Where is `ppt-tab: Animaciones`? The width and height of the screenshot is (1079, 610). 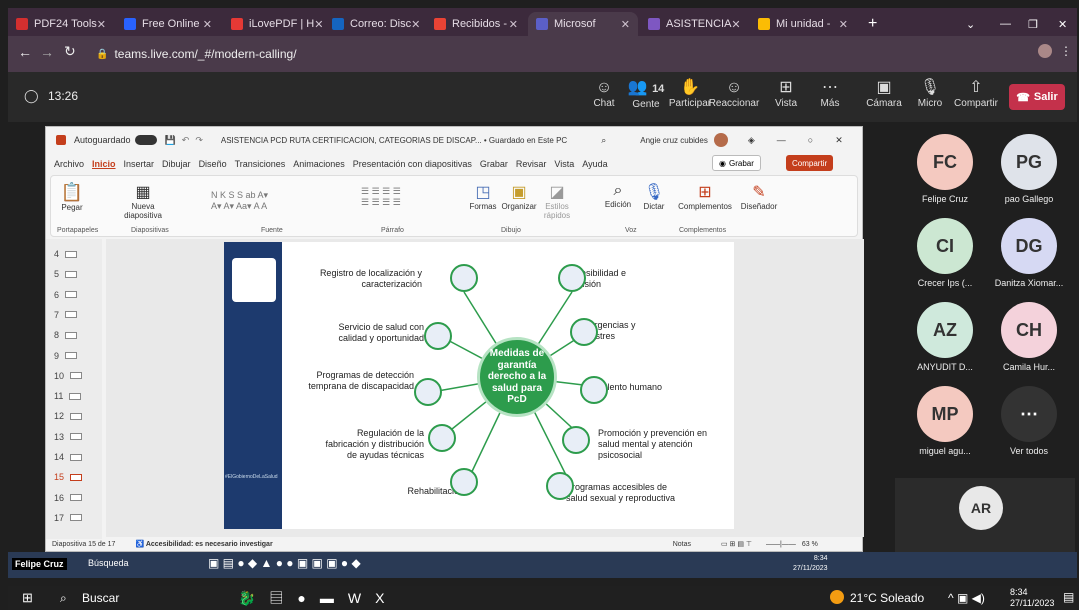
ppt-tab: Animaciones is located at coordinates (319, 164).